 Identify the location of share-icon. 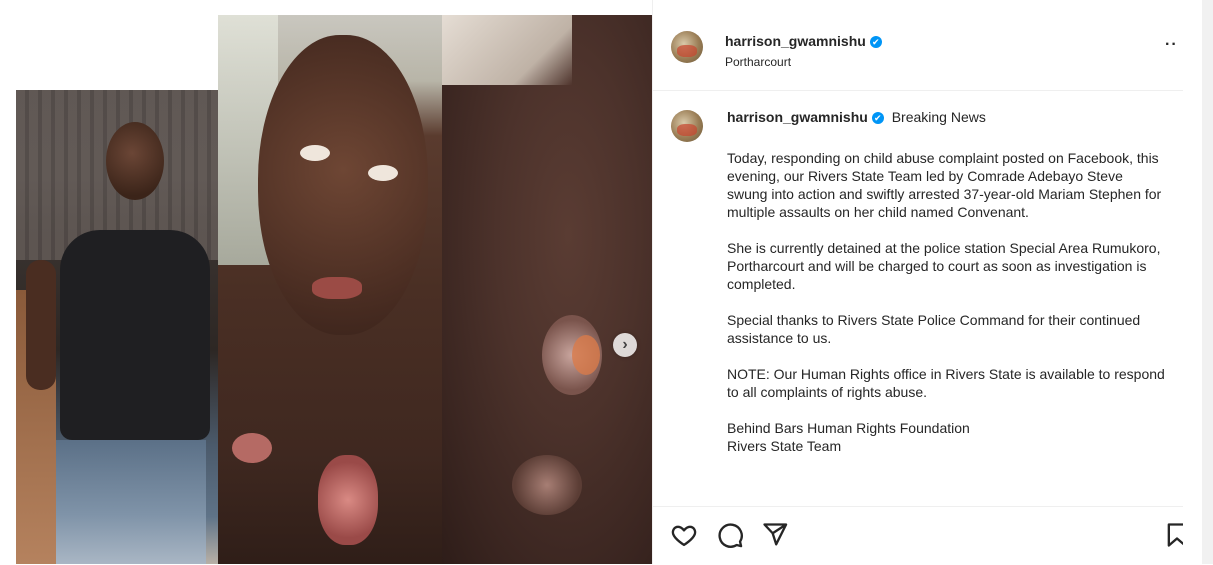
(775, 535).